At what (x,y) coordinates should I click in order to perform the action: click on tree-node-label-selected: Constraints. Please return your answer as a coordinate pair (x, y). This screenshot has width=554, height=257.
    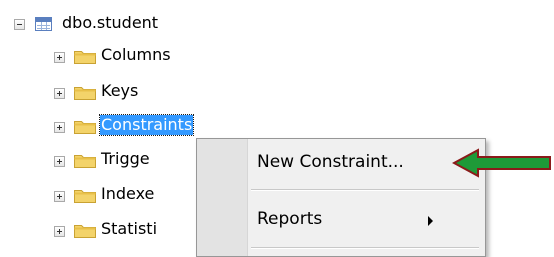
    Looking at the image, I should click on (146, 125).